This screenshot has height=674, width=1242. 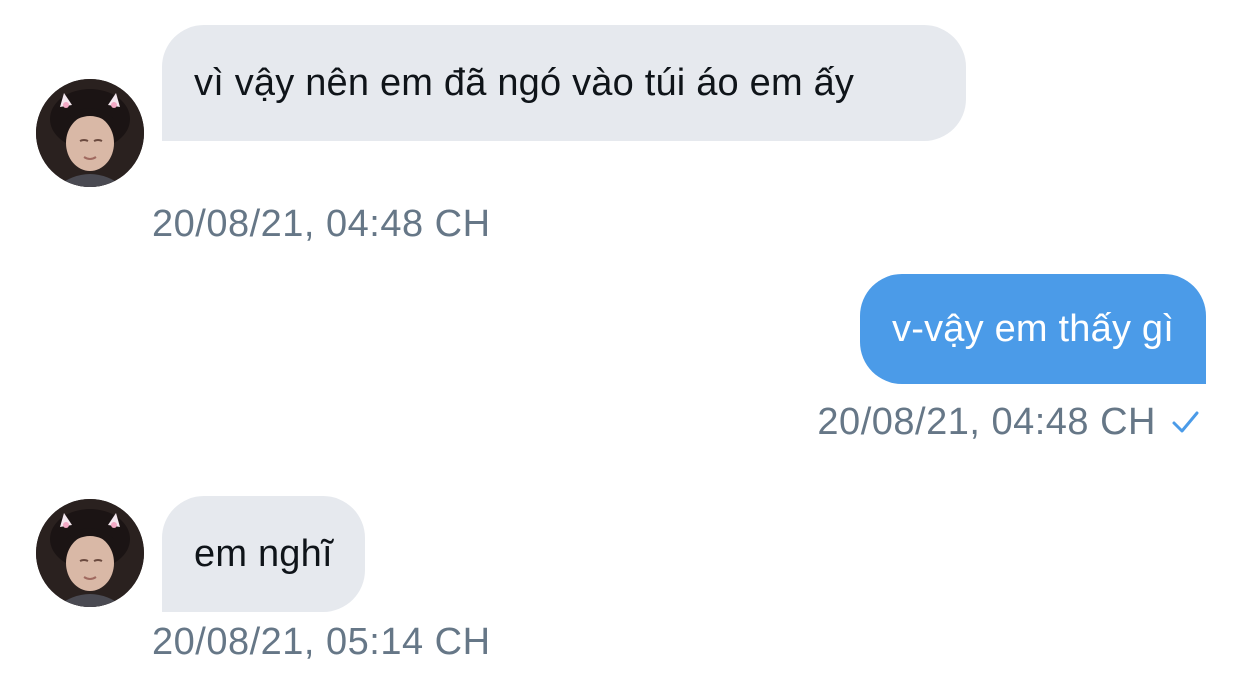 I want to click on message-text: em nghĩ, so click(x=263, y=554).